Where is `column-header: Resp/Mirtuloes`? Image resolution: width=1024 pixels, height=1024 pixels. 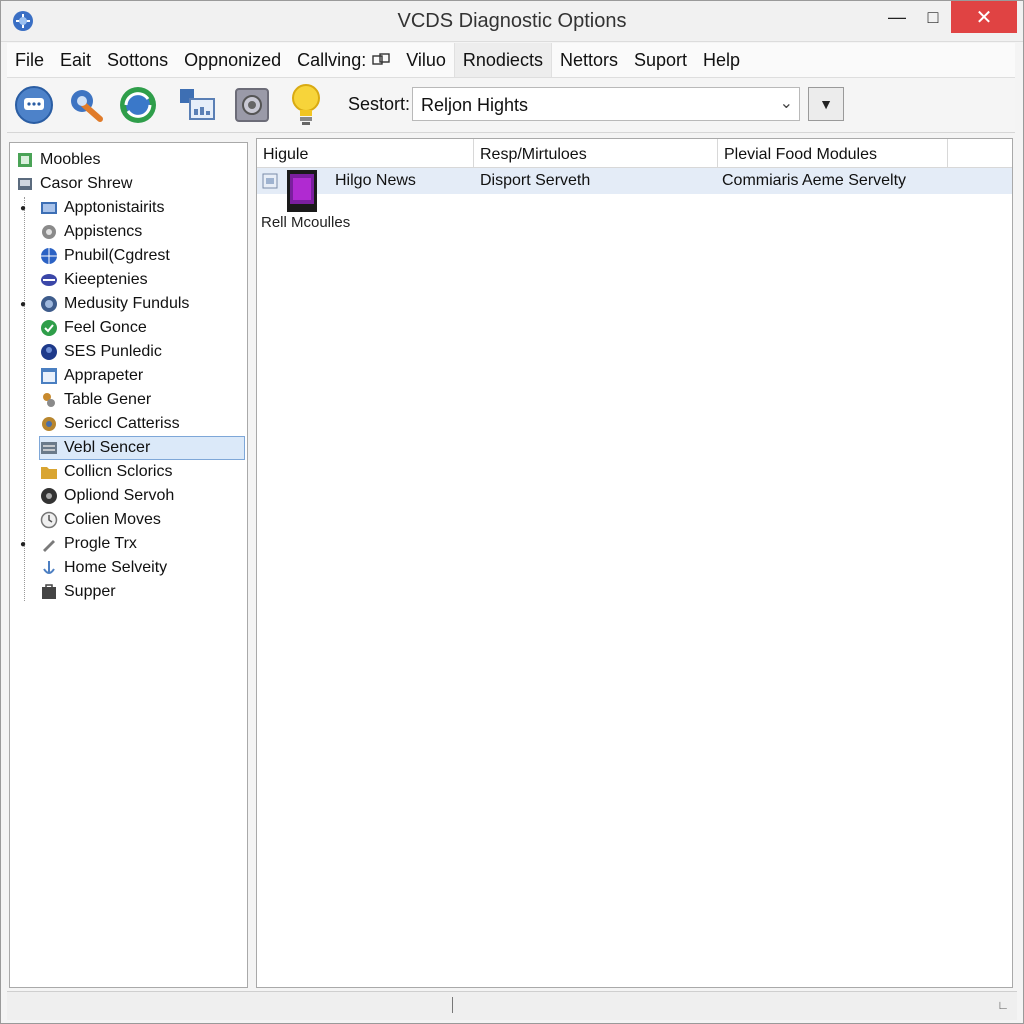
column-header: Resp/Mirtuloes is located at coordinates (596, 153).